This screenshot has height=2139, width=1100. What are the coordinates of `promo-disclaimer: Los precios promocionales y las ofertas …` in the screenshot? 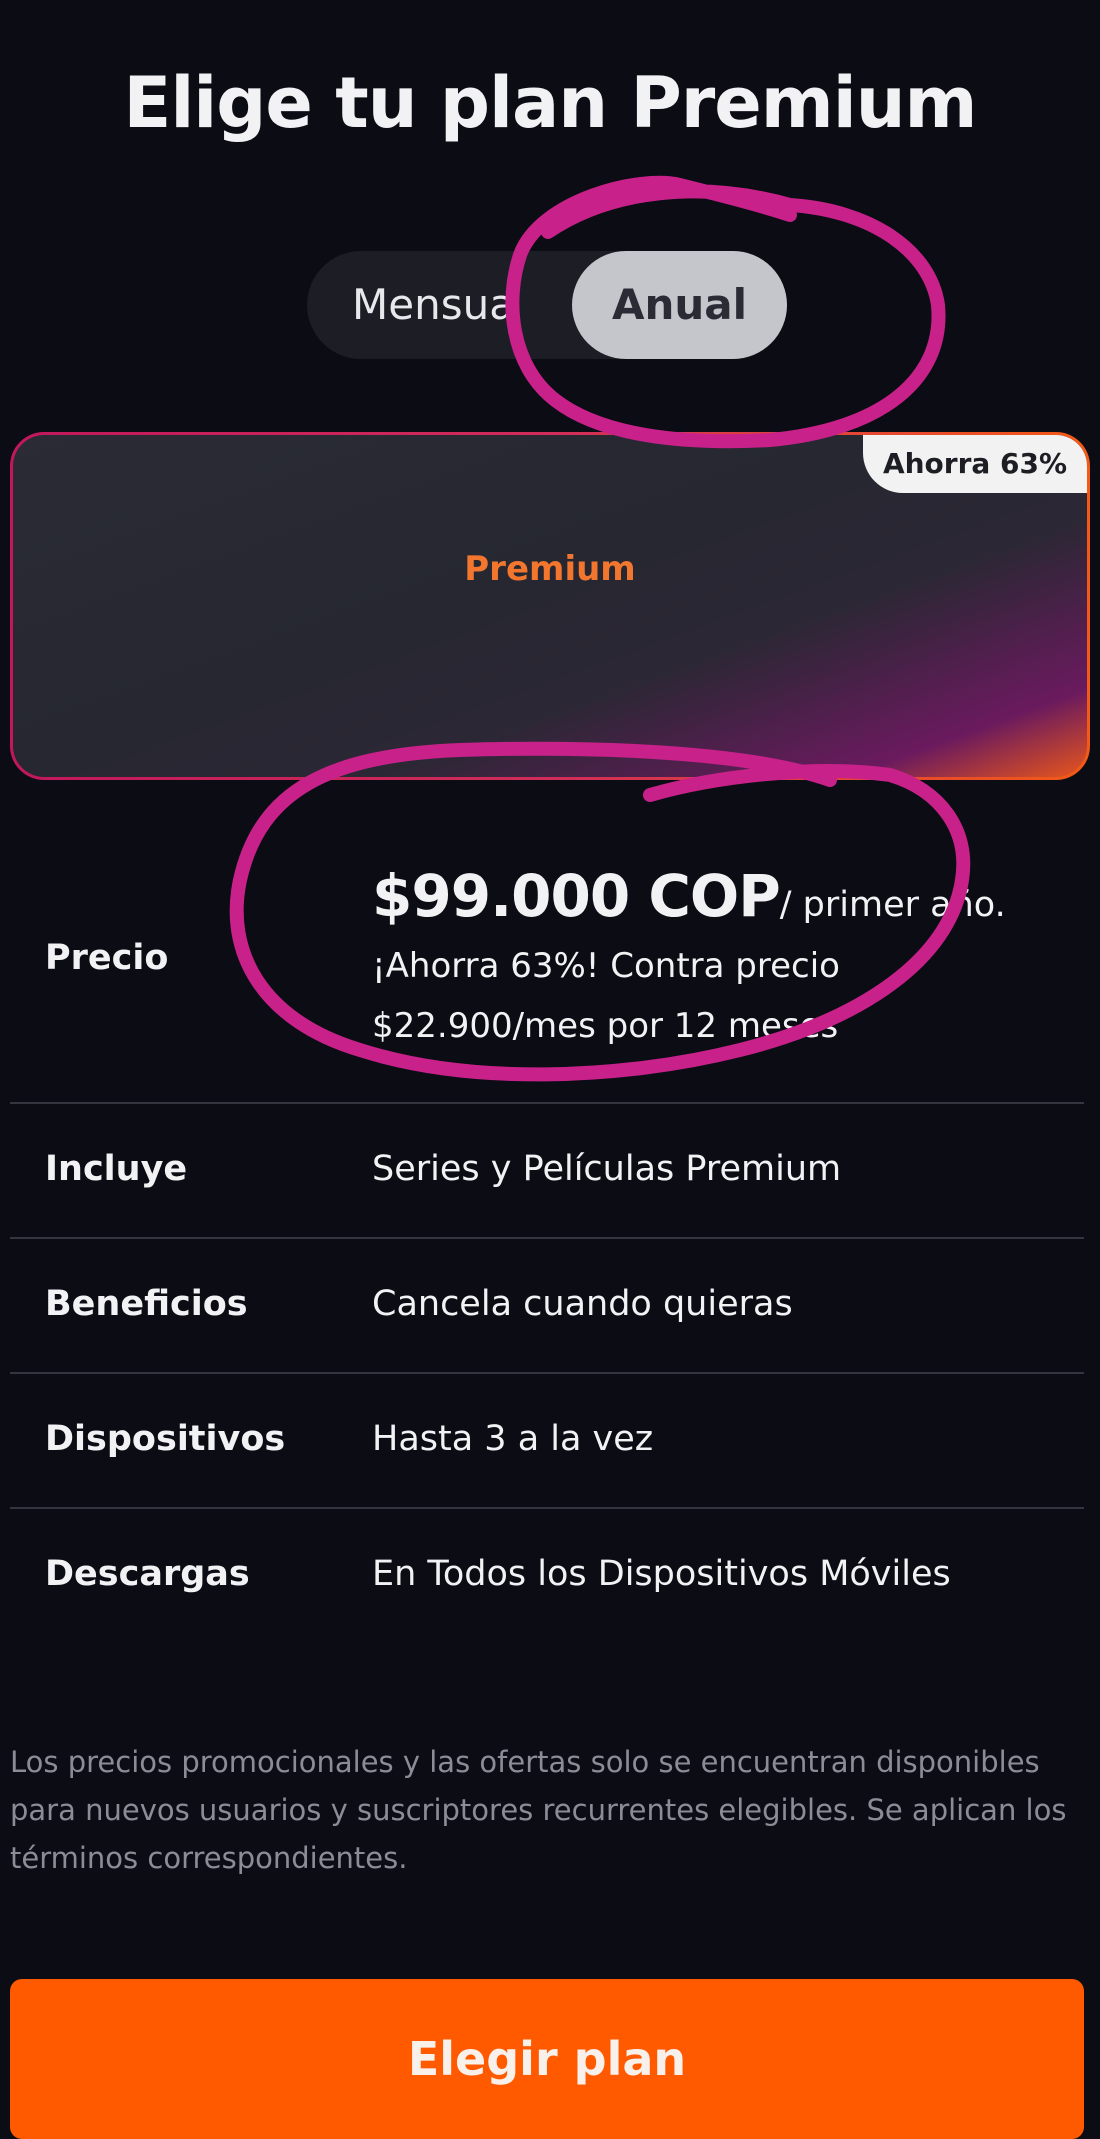 It's located at (538, 1810).